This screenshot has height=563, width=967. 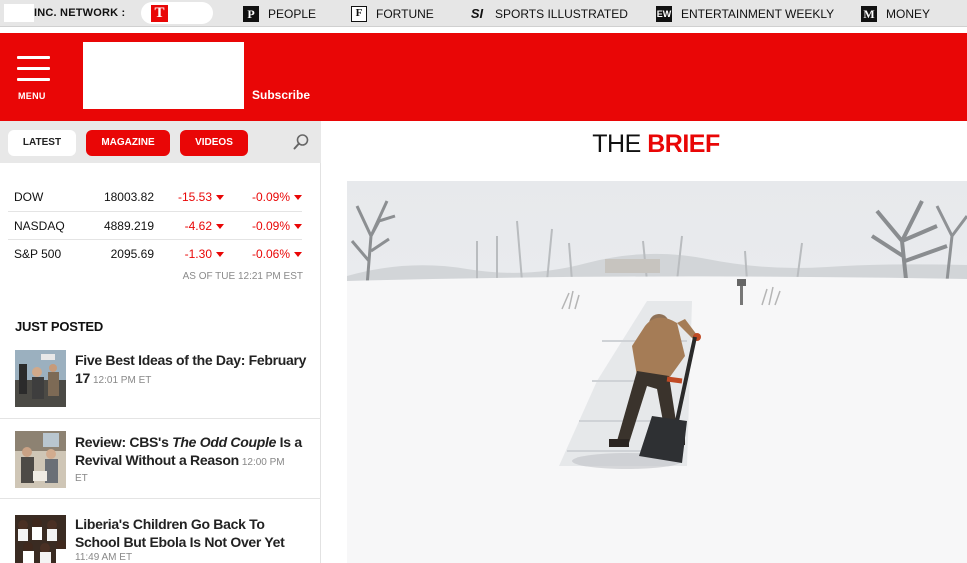 I want to click on stock-name: DOW, so click(x=29, y=197).